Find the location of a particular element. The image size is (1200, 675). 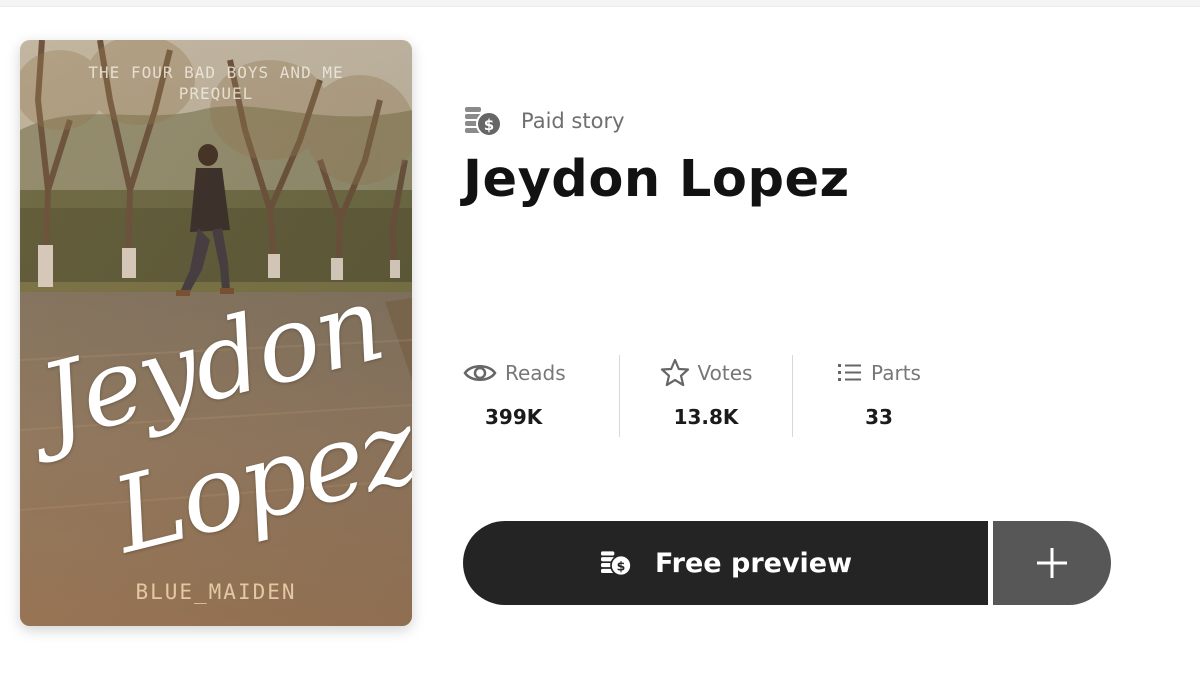

parts-stat: Parts 33 is located at coordinates (879, 397).